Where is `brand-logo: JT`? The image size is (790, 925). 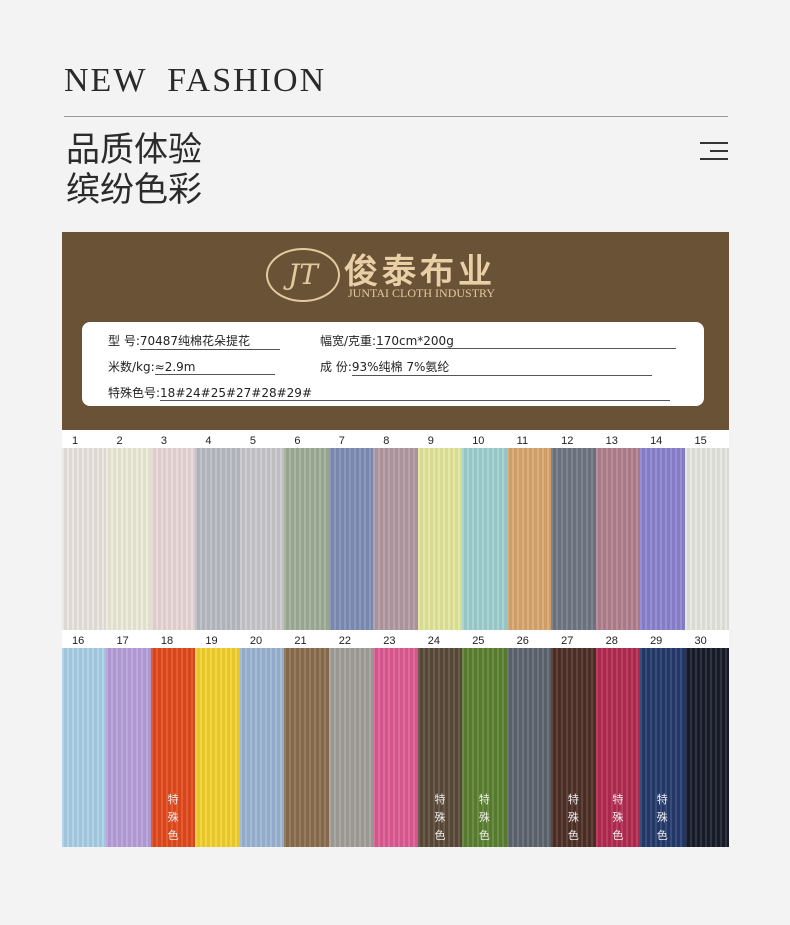
brand-logo: JT is located at coordinates (303, 275).